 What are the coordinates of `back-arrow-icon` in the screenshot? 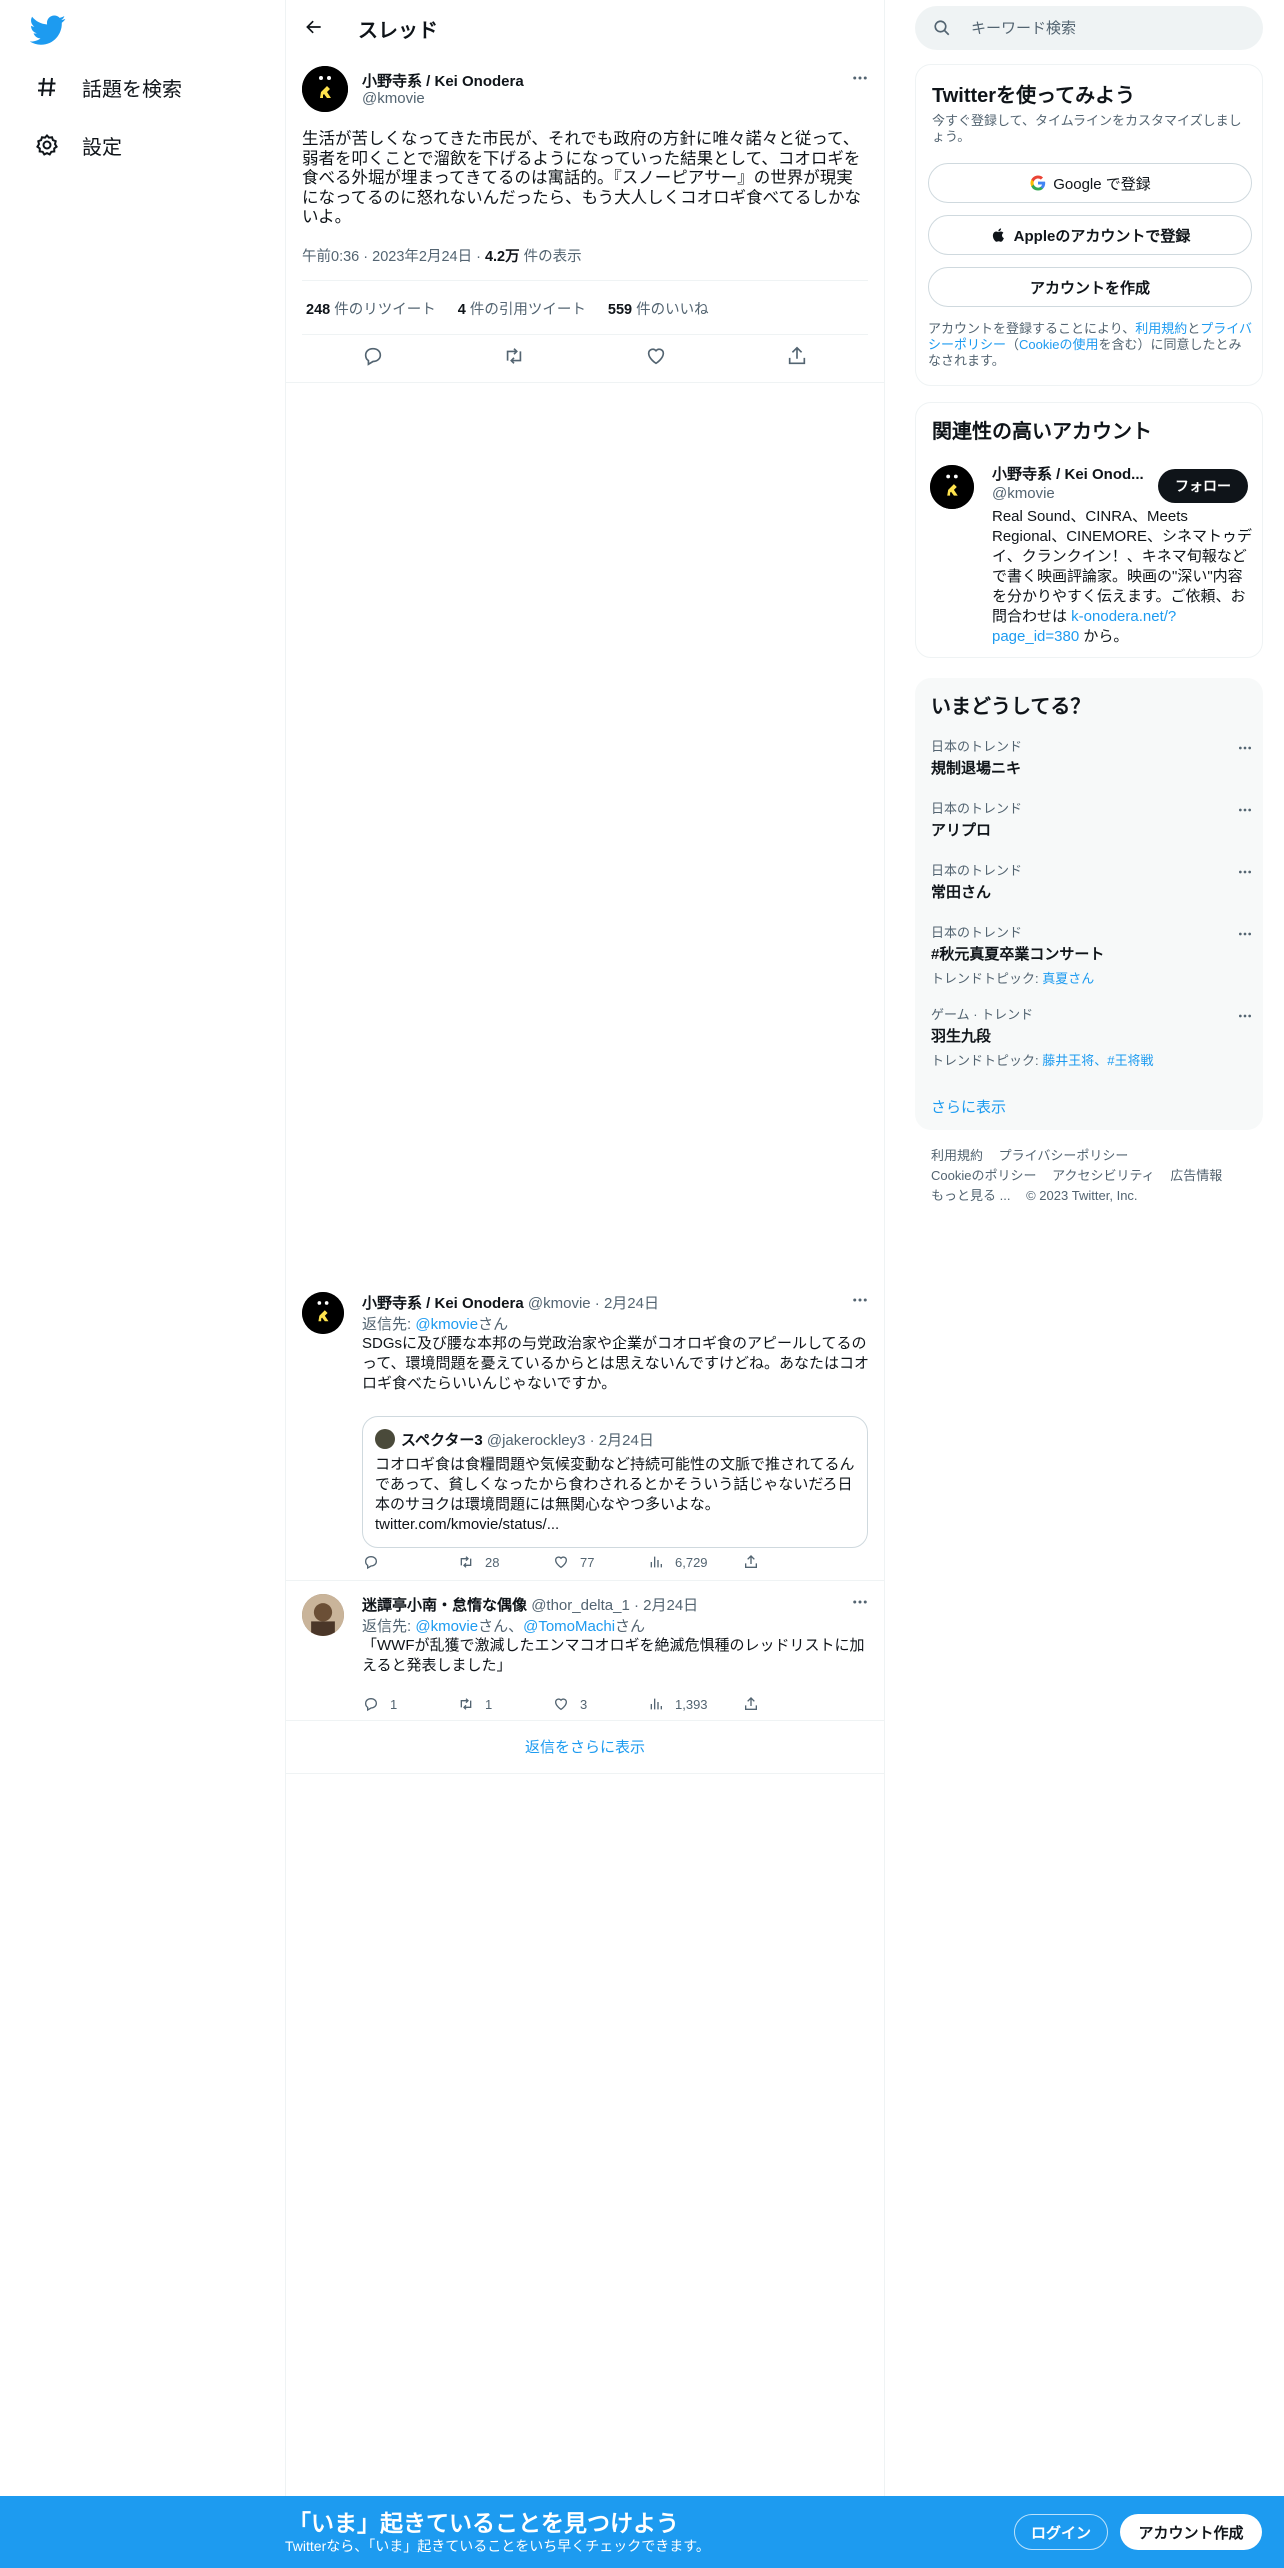 It's located at (314, 27).